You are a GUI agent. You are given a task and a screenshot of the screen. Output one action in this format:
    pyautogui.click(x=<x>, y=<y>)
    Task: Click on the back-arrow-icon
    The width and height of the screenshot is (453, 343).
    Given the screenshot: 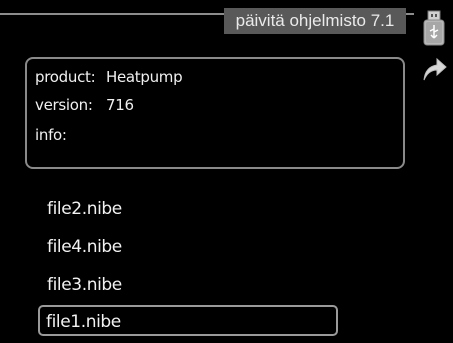 What is the action you would take?
    pyautogui.click(x=434, y=69)
    